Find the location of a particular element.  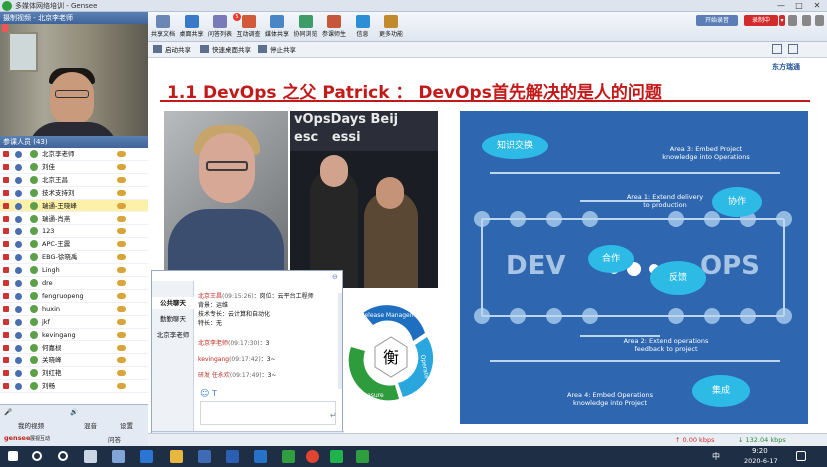

participant-row: dre is located at coordinates (74, 283).